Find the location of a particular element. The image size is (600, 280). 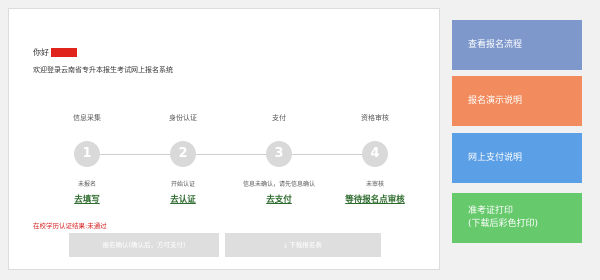

step-3-state: 信息未确认，请先信息确认 is located at coordinates (278, 184).